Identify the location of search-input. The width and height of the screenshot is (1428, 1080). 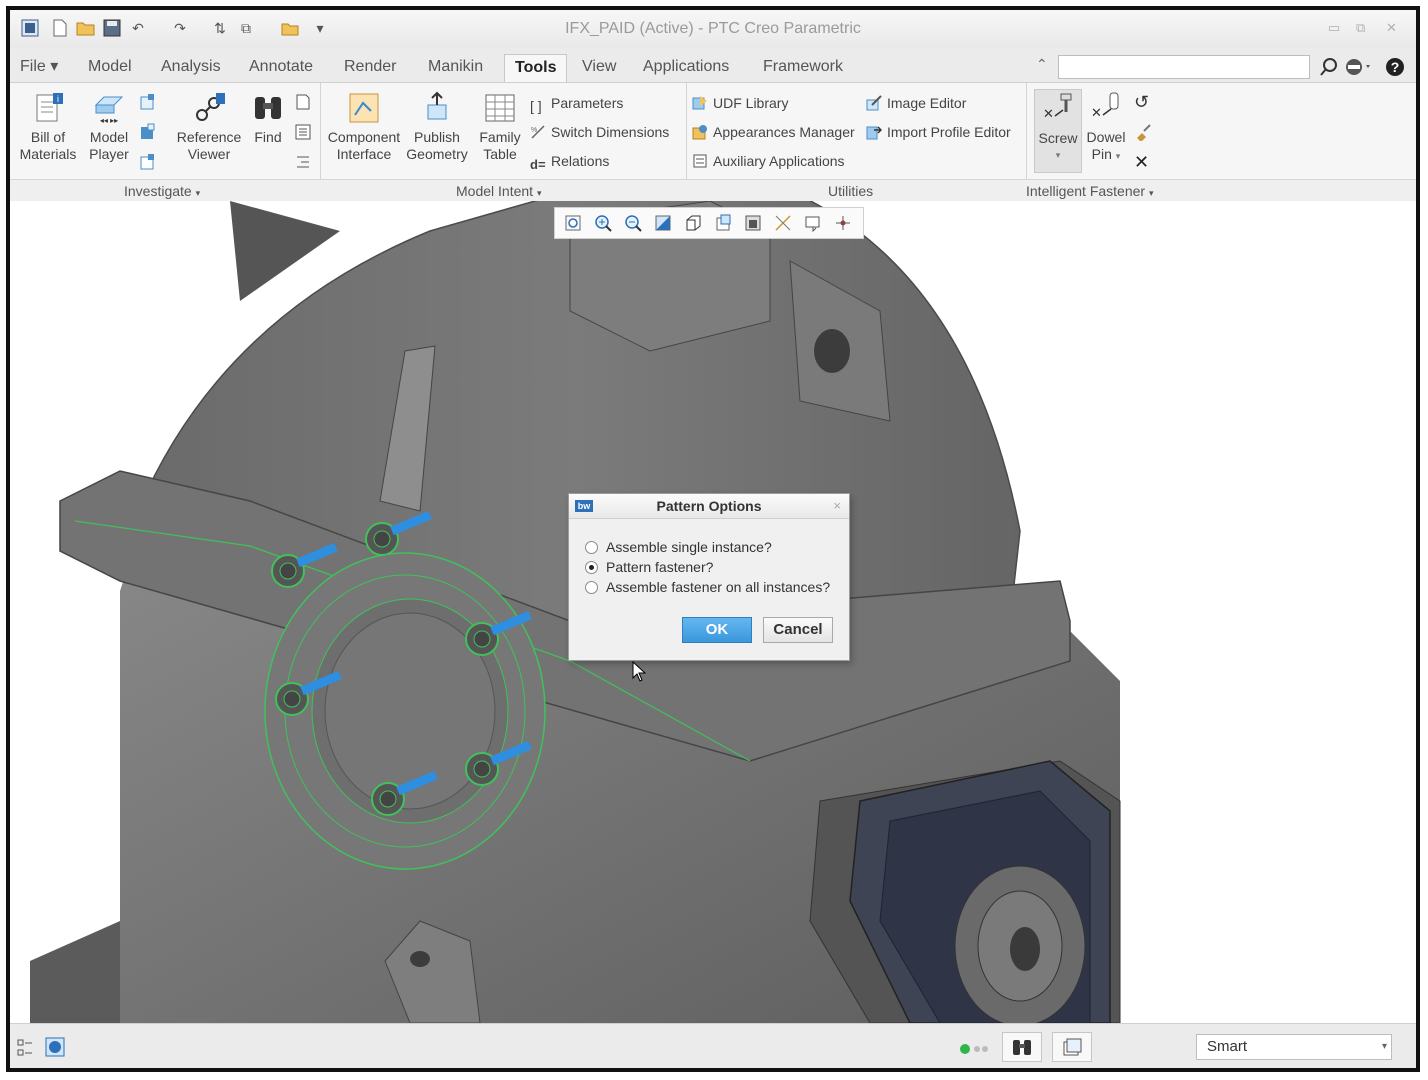
(1184, 67).